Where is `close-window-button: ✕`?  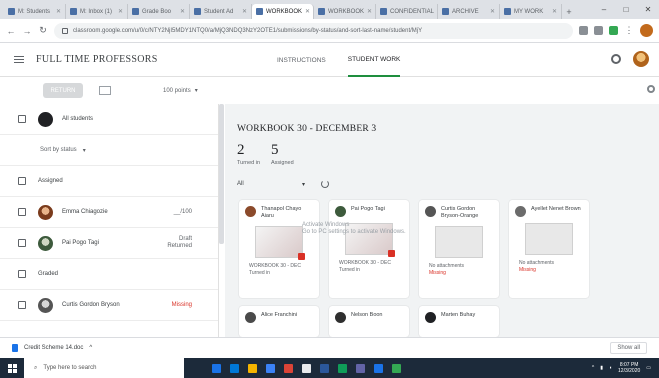
close-window-button: ✕ is located at coordinates (648, 9).